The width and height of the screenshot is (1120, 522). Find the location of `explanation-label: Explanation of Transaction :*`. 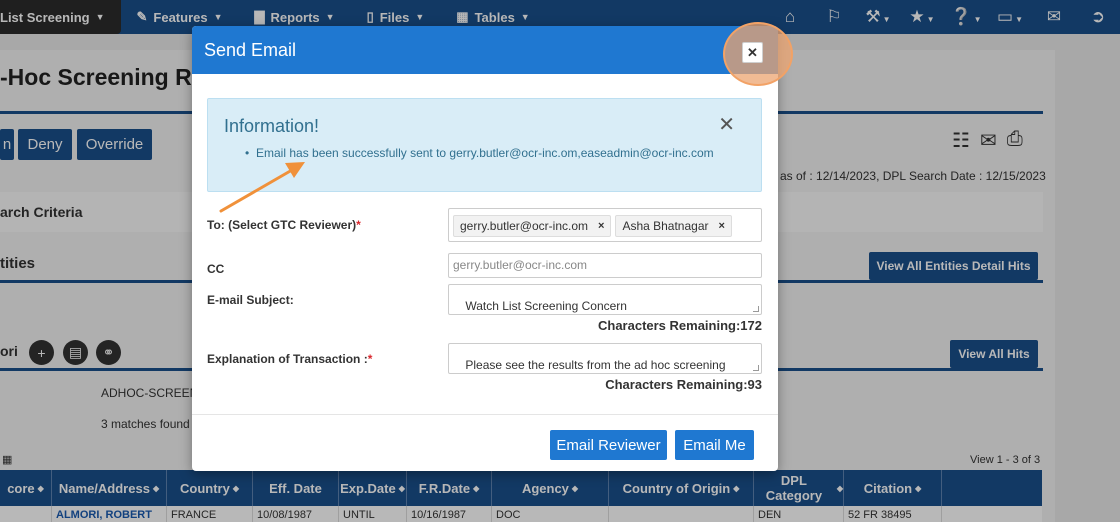

explanation-label: Explanation of Transaction :* is located at coordinates (290, 359).